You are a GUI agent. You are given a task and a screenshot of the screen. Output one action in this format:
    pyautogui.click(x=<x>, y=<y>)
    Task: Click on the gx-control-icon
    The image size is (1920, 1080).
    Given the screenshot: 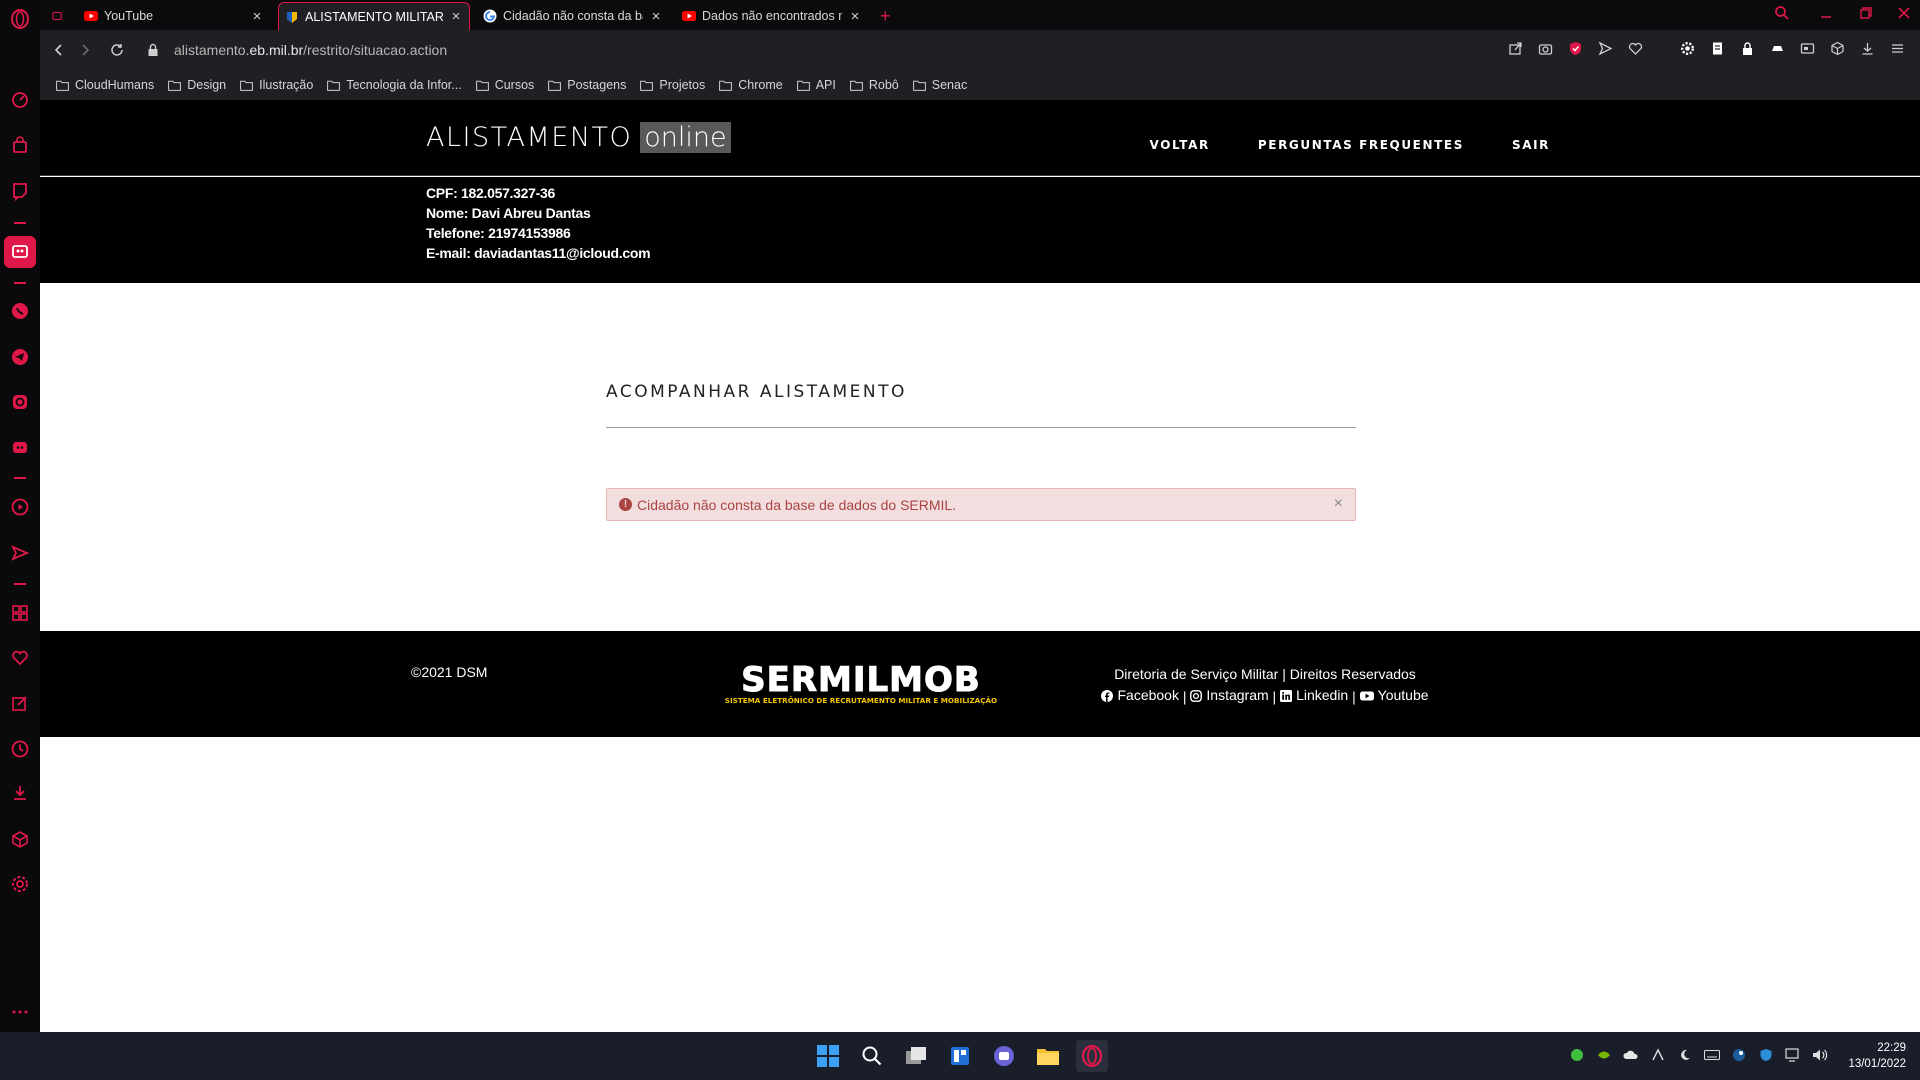 What is the action you would take?
    pyautogui.click(x=57, y=16)
    